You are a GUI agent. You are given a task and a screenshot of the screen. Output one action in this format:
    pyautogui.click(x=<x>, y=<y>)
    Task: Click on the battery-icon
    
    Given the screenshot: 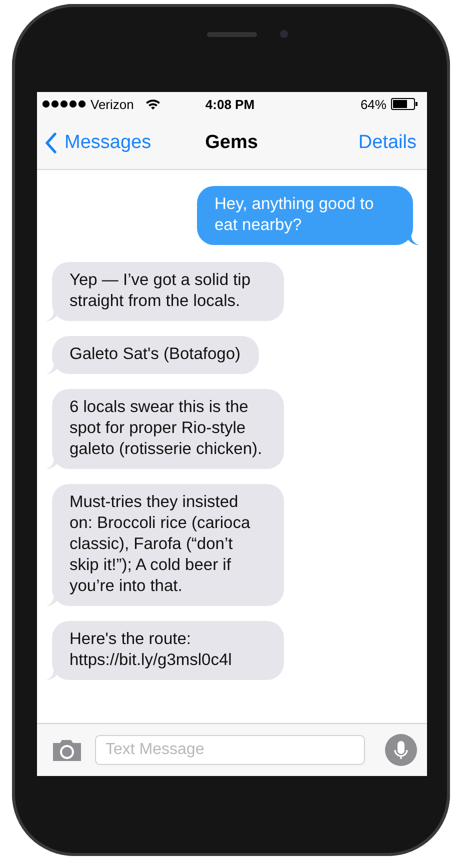 What is the action you would take?
    pyautogui.click(x=404, y=104)
    